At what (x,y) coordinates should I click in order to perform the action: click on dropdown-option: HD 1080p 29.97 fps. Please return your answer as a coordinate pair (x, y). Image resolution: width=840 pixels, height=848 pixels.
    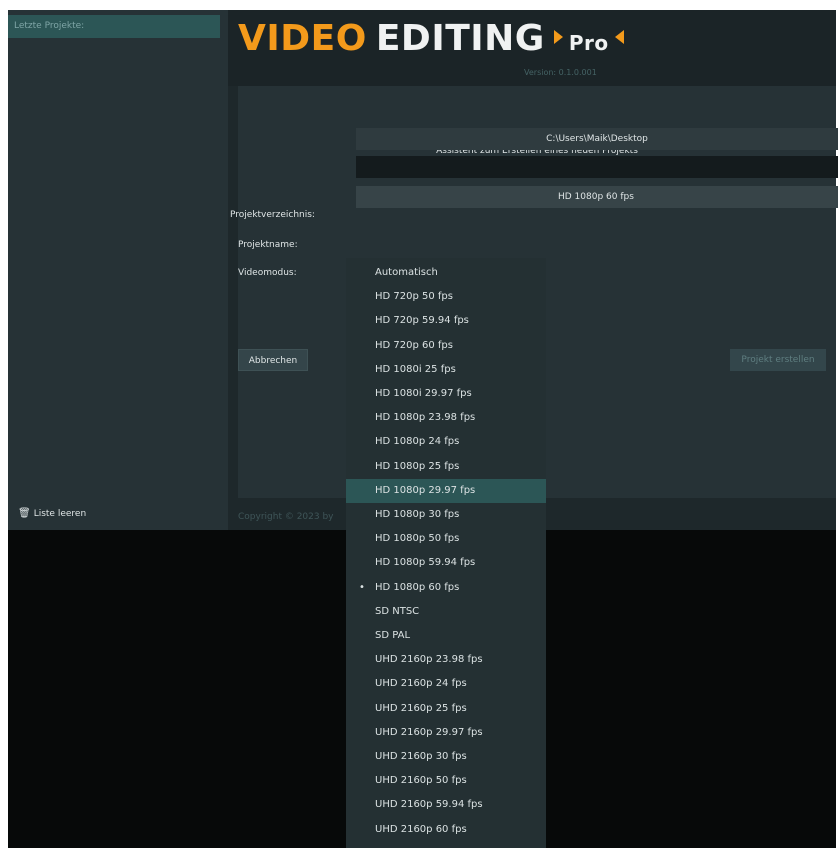
    Looking at the image, I should click on (446, 490).